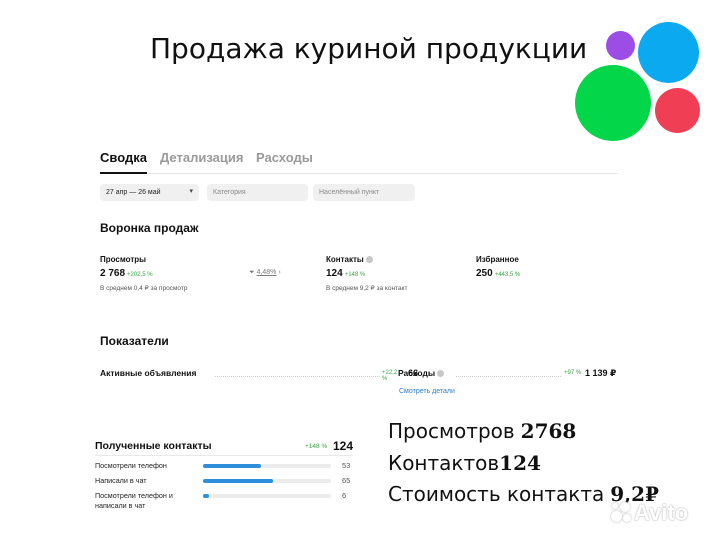 The image size is (720, 540). Describe the element at coordinates (345, 259) in the screenshot. I see `contacts-label: Контакты` at that location.